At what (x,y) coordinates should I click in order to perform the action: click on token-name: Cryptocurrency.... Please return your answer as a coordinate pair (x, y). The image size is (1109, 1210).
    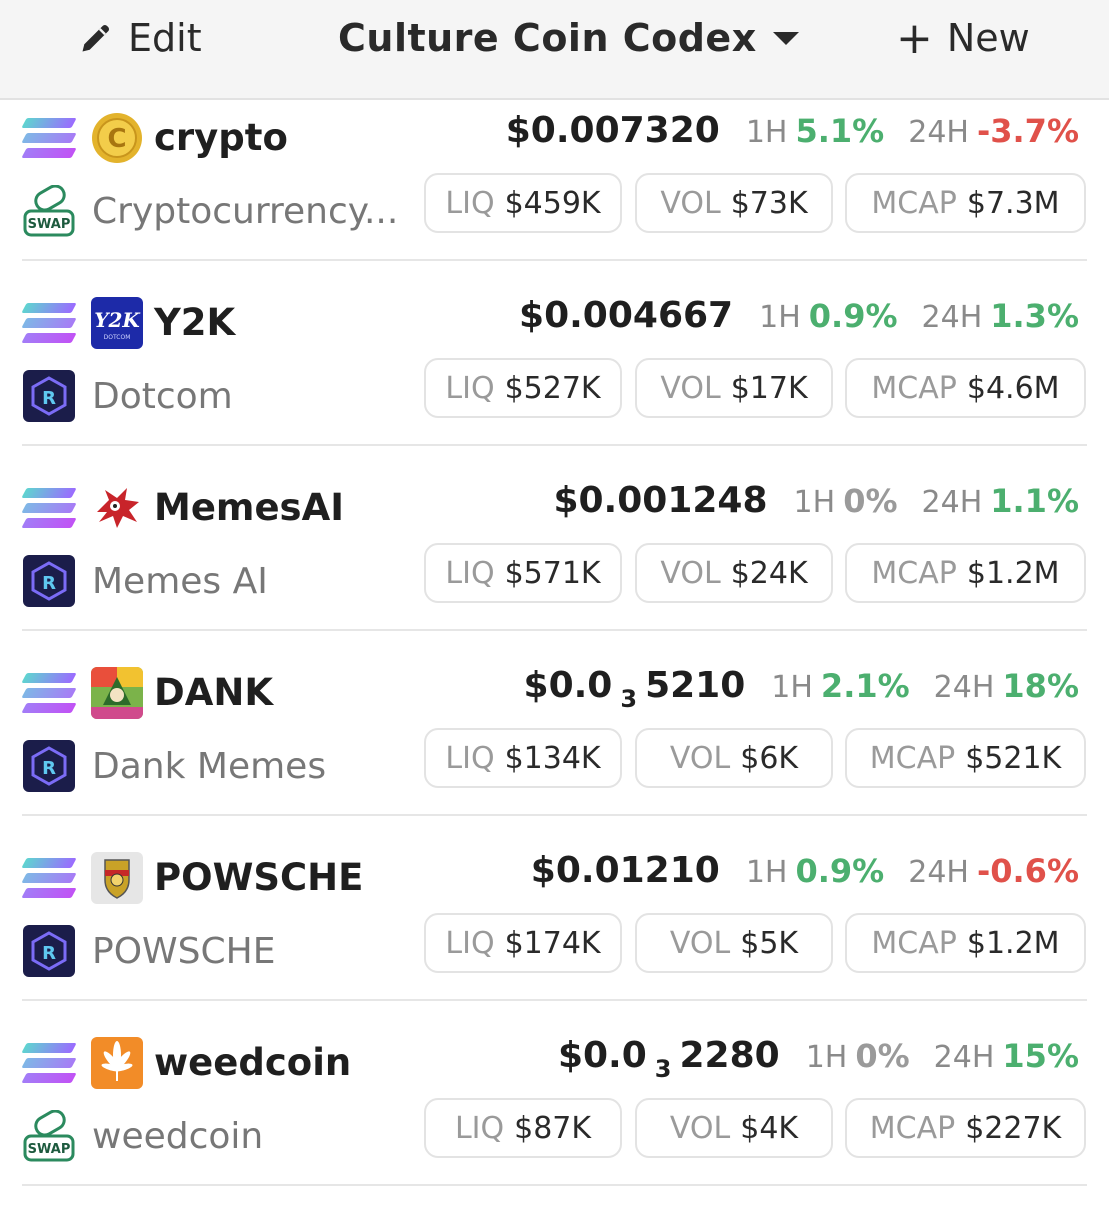
    Looking at the image, I should click on (245, 211).